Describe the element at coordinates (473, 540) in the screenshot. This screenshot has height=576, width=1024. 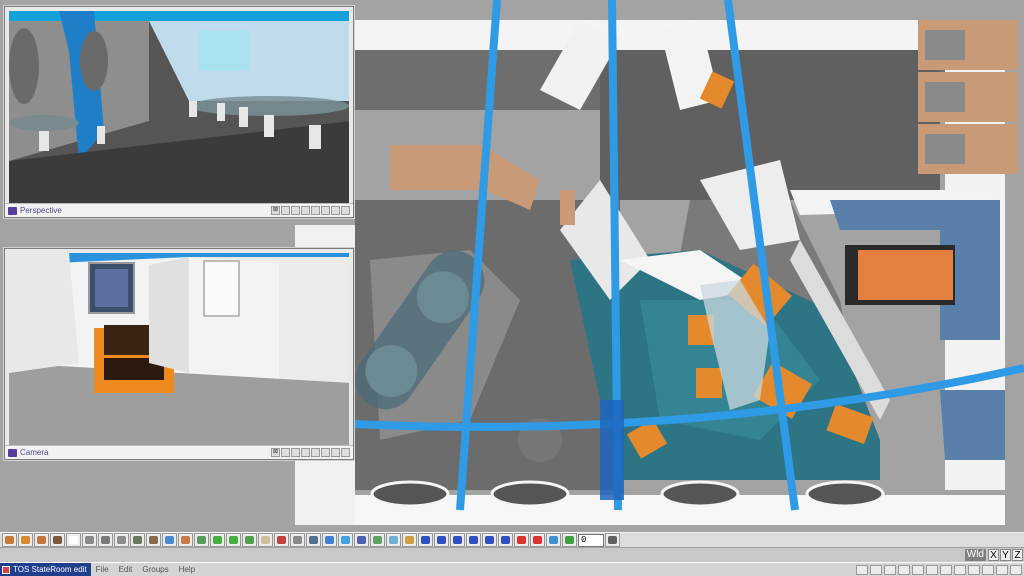
I see `play-icon` at that location.